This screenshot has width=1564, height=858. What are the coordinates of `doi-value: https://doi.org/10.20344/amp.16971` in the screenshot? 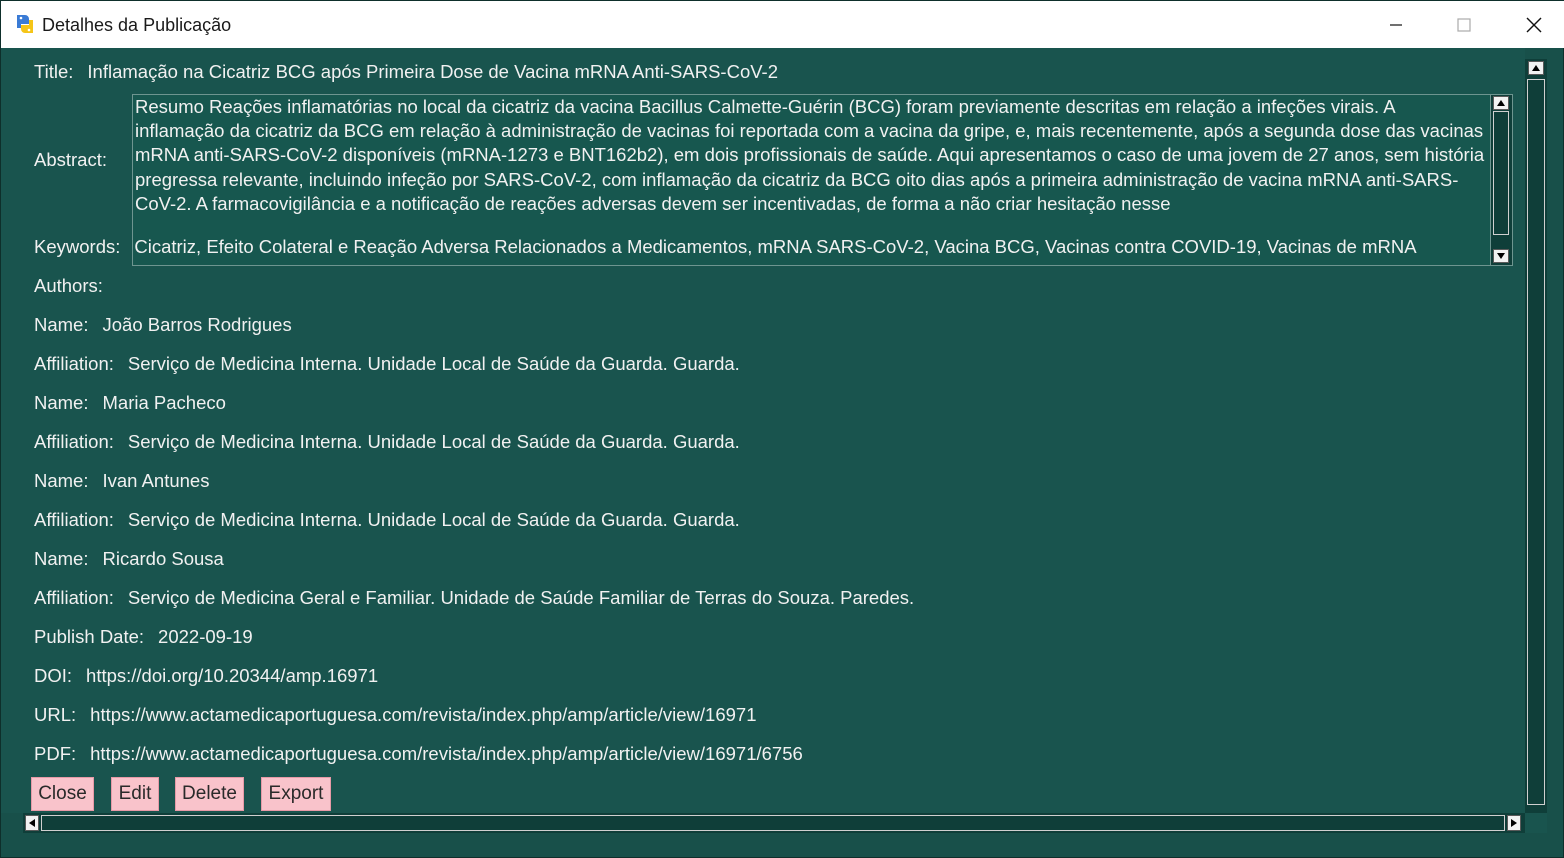 It's located at (232, 675).